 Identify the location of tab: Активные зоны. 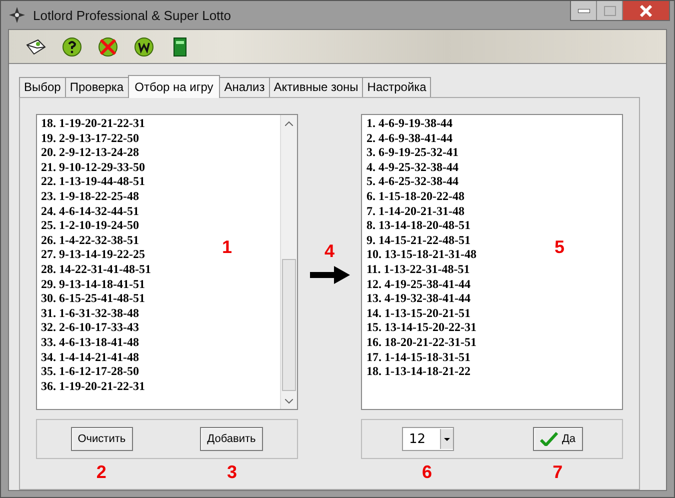
(316, 87).